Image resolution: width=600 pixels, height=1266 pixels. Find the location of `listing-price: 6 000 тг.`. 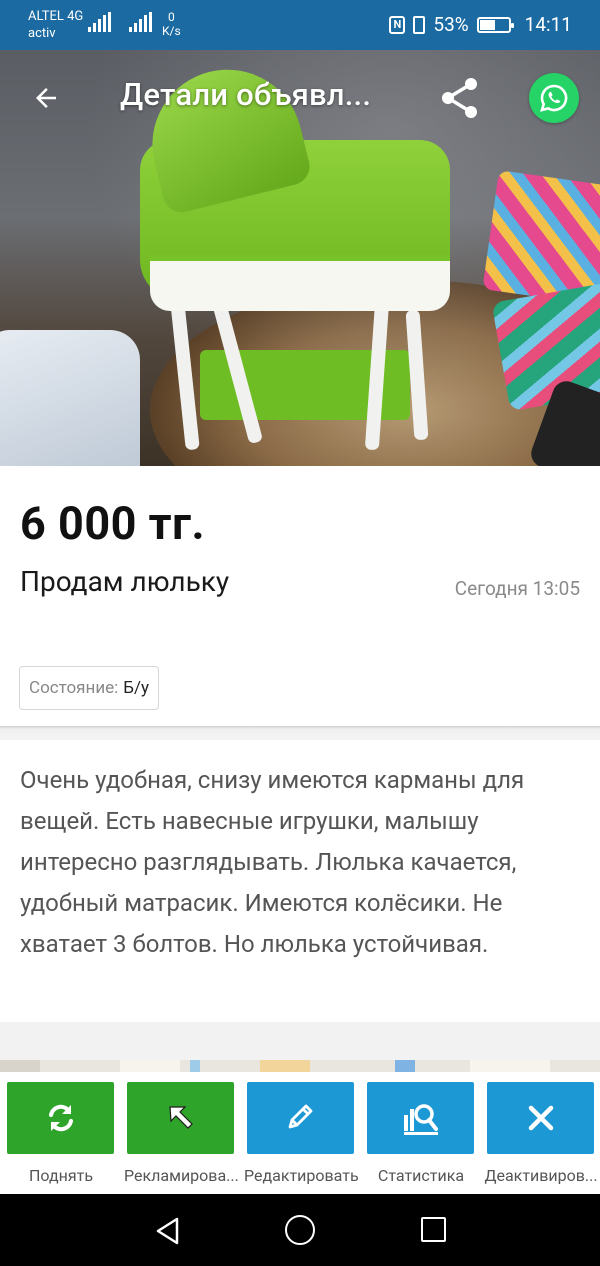

listing-price: 6 000 тг. is located at coordinates (113, 523).